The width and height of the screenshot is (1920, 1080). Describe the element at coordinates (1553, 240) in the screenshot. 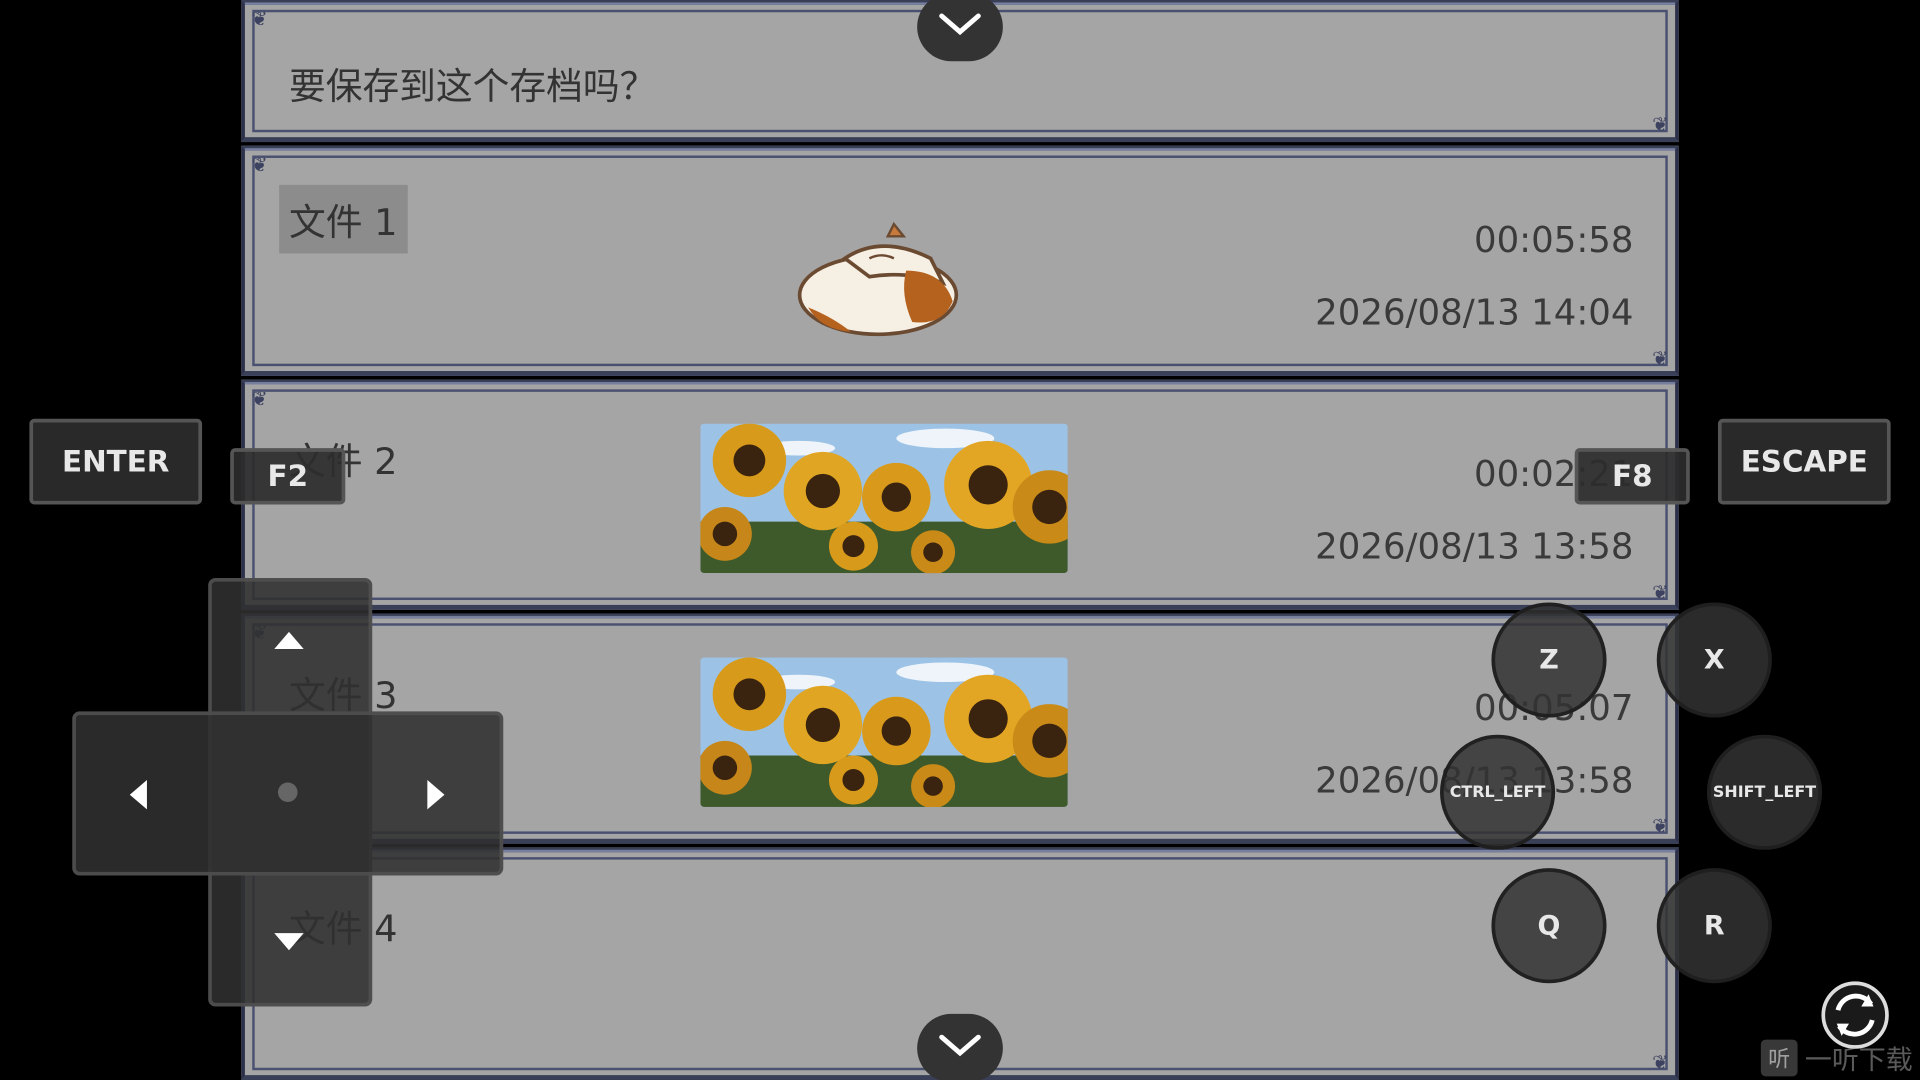

I see `slot-playtime: 00:05:58` at that location.